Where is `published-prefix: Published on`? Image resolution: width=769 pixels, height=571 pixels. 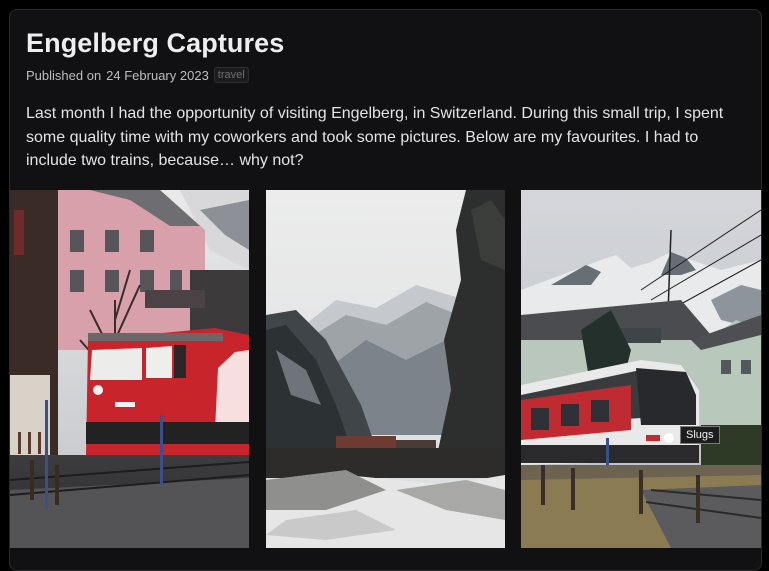 published-prefix: Published on is located at coordinates (64, 75).